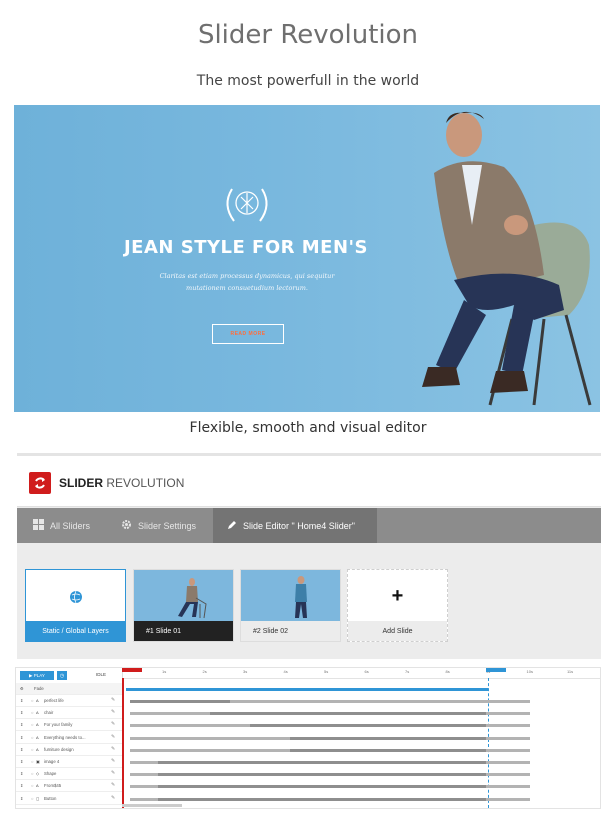  What do you see at coordinates (496, 670) in the screenshot?
I see `end-marker` at bounding box center [496, 670].